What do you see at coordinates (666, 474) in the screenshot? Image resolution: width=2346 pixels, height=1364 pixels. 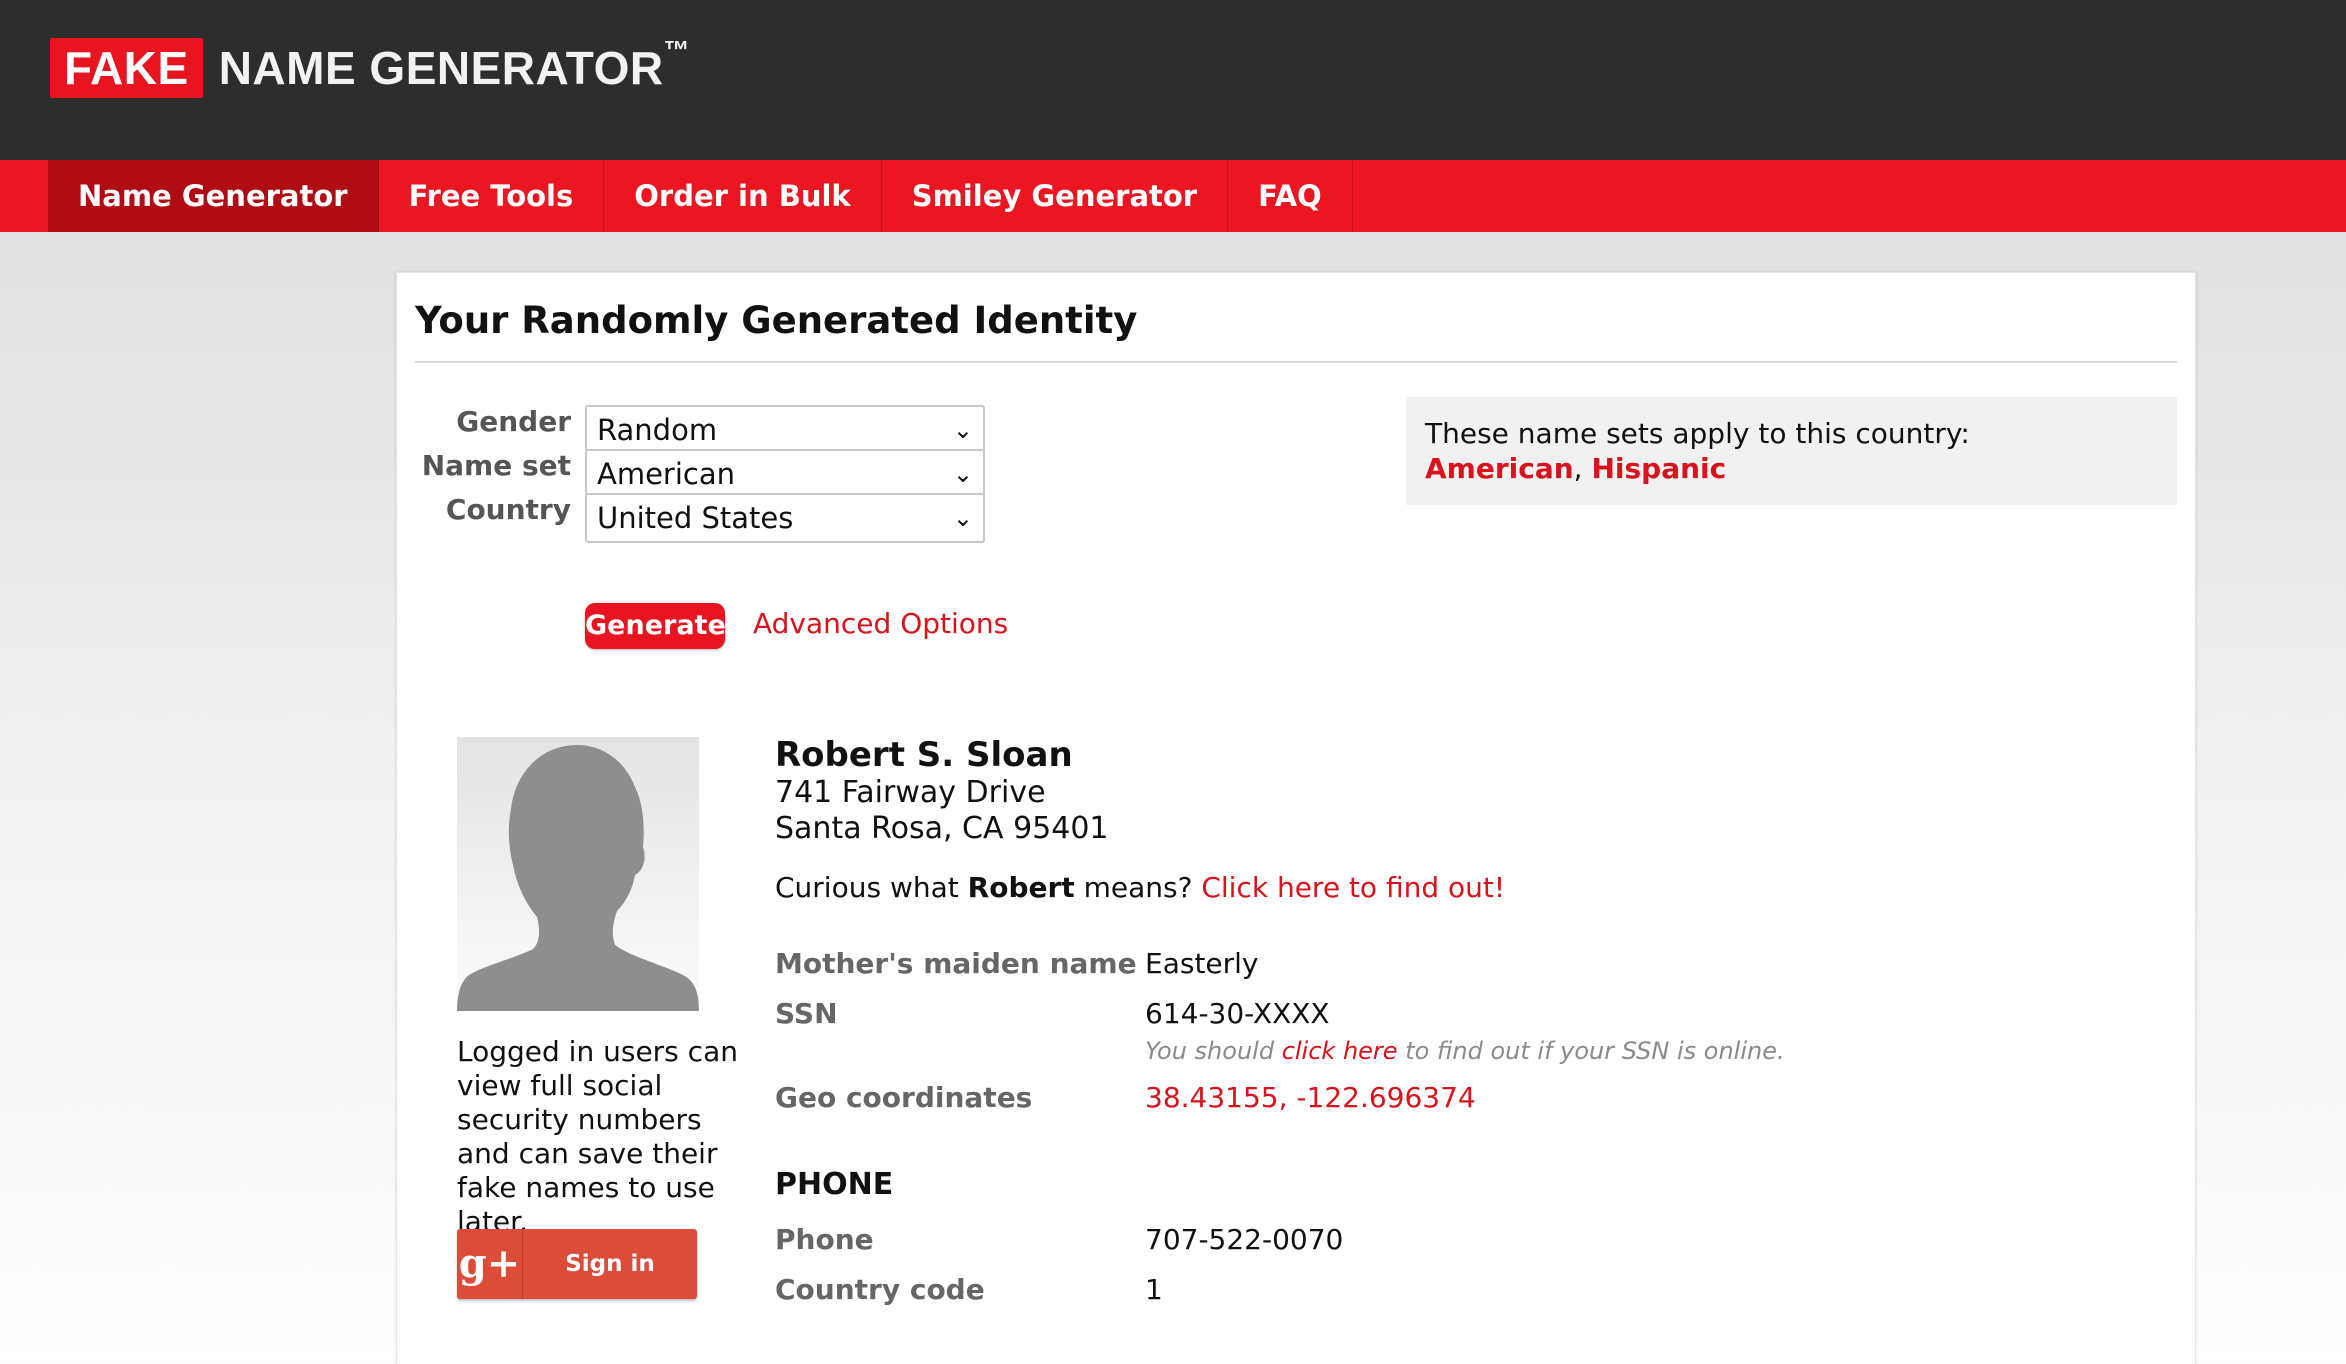 I see `name-set-select-value: American` at bounding box center [666, 474].